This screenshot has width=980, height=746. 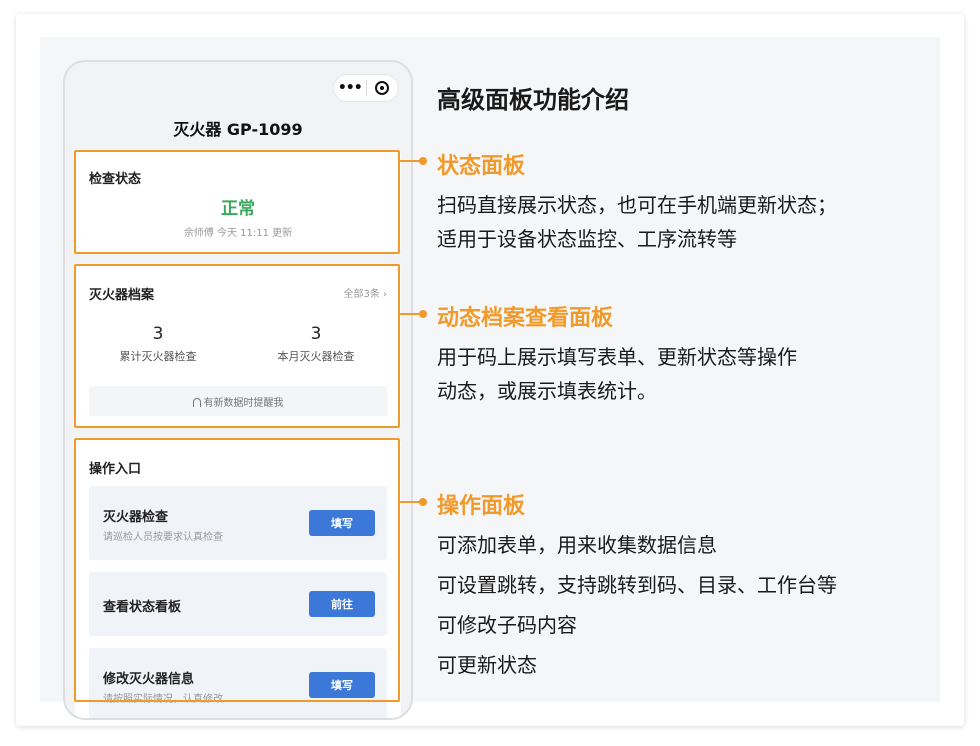 I want to click on section-line: 可设置跳转，支持跳转到码、目录、工作台等, so click(x=637, y=585).